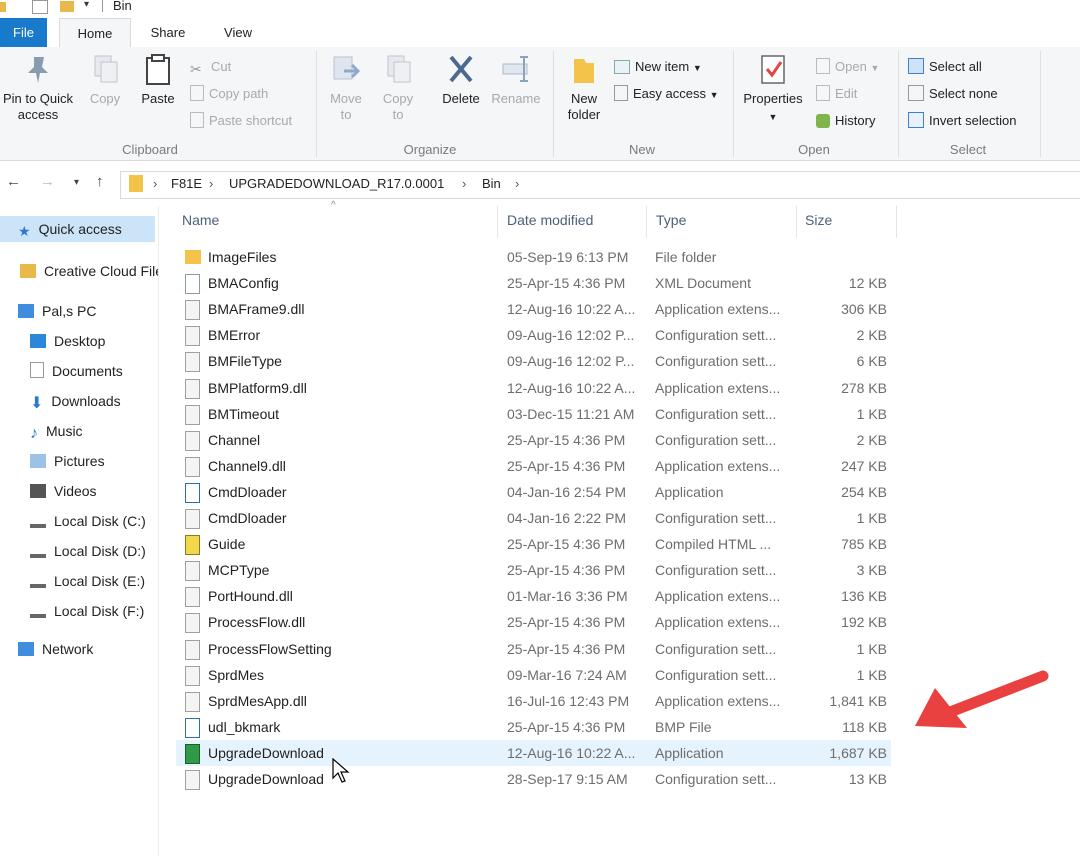 The image size is (1080, 856). I want to click on paste-button: Paste, so click(158, 80).